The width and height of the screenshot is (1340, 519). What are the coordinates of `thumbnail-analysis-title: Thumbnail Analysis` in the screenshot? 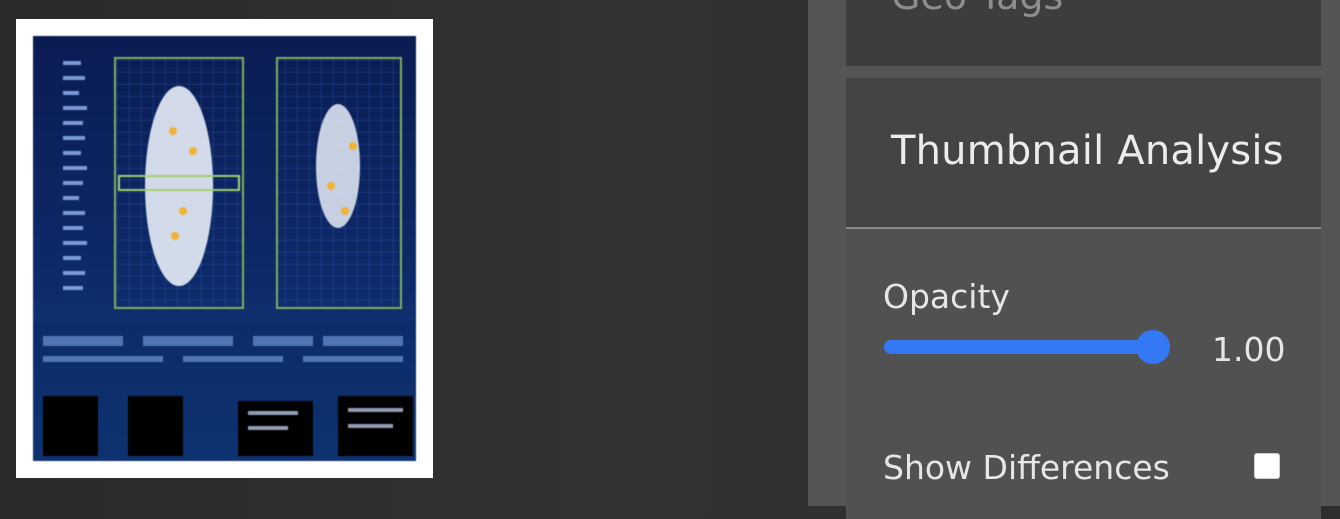 It's located at (1087, 151).